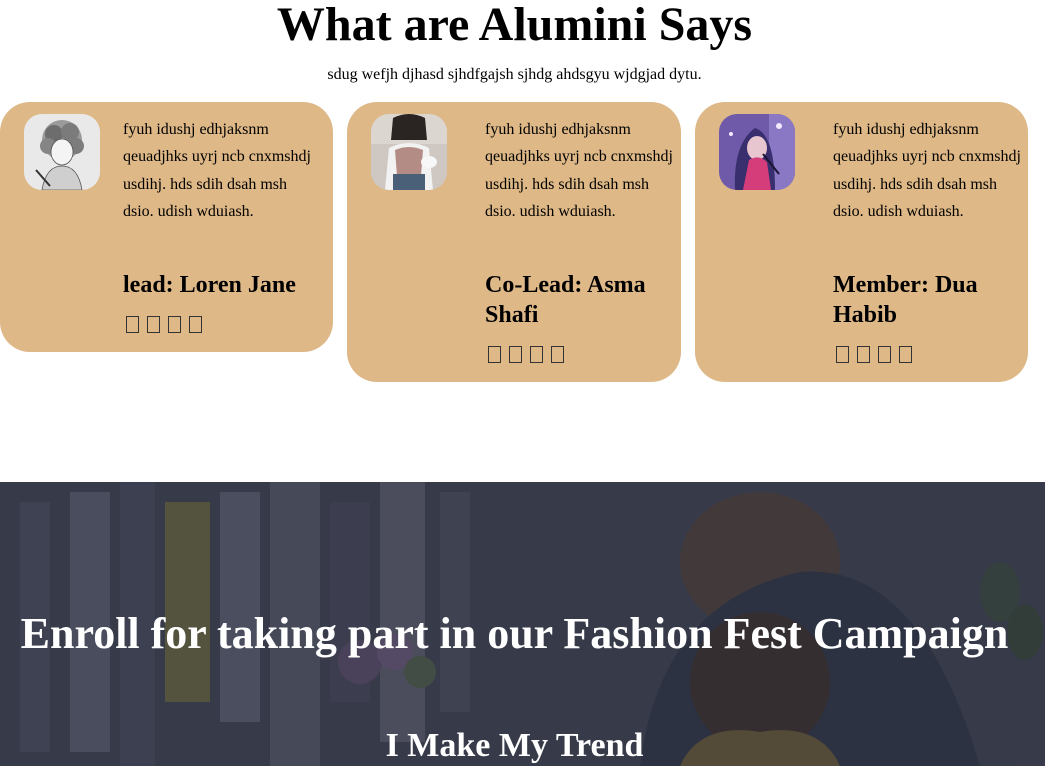  I want to click on testimonial-author: Co-Lead: Asma Shafi, so click(565, 300).